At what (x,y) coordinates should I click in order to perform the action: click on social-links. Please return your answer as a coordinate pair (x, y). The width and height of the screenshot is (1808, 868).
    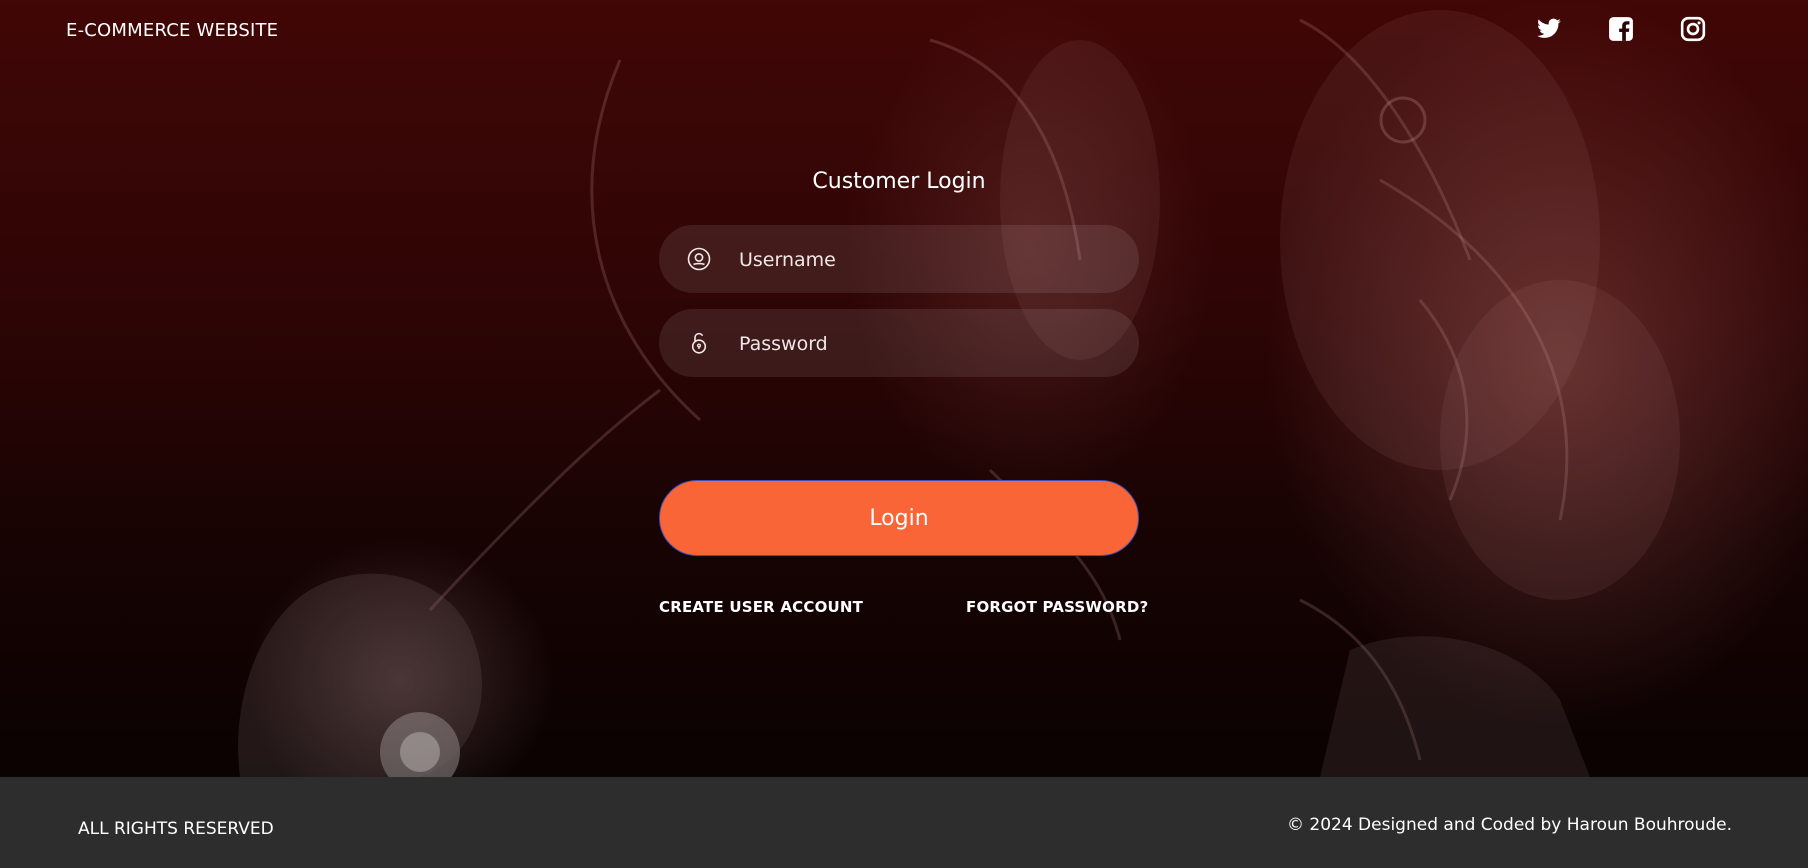
    Looking at the image, I should click on (1621, 29).